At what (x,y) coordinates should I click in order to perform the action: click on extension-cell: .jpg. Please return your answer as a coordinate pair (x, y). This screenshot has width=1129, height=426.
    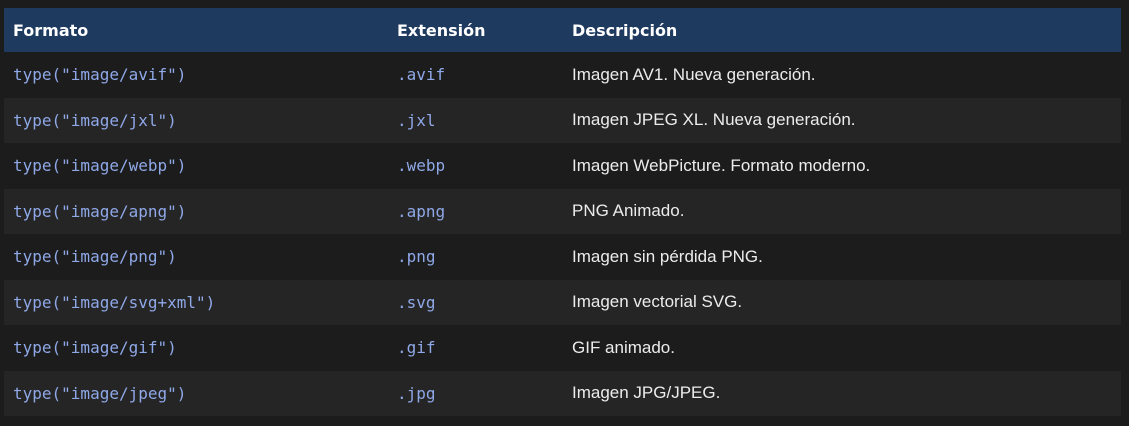
    Looking at the image, I should click on (416, 393).